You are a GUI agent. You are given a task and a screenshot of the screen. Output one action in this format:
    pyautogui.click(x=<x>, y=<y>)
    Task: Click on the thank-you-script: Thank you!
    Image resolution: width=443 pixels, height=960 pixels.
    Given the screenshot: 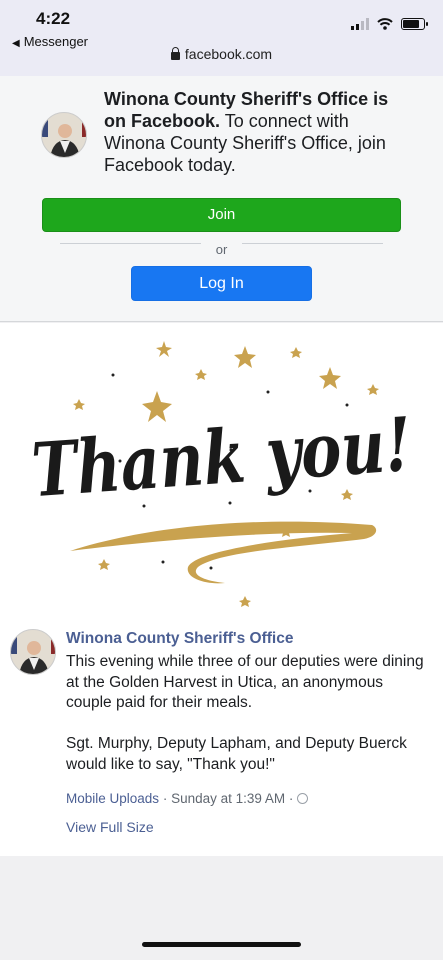 What is the action you would take?
    pyautogui.click(x=221, y=458)
    